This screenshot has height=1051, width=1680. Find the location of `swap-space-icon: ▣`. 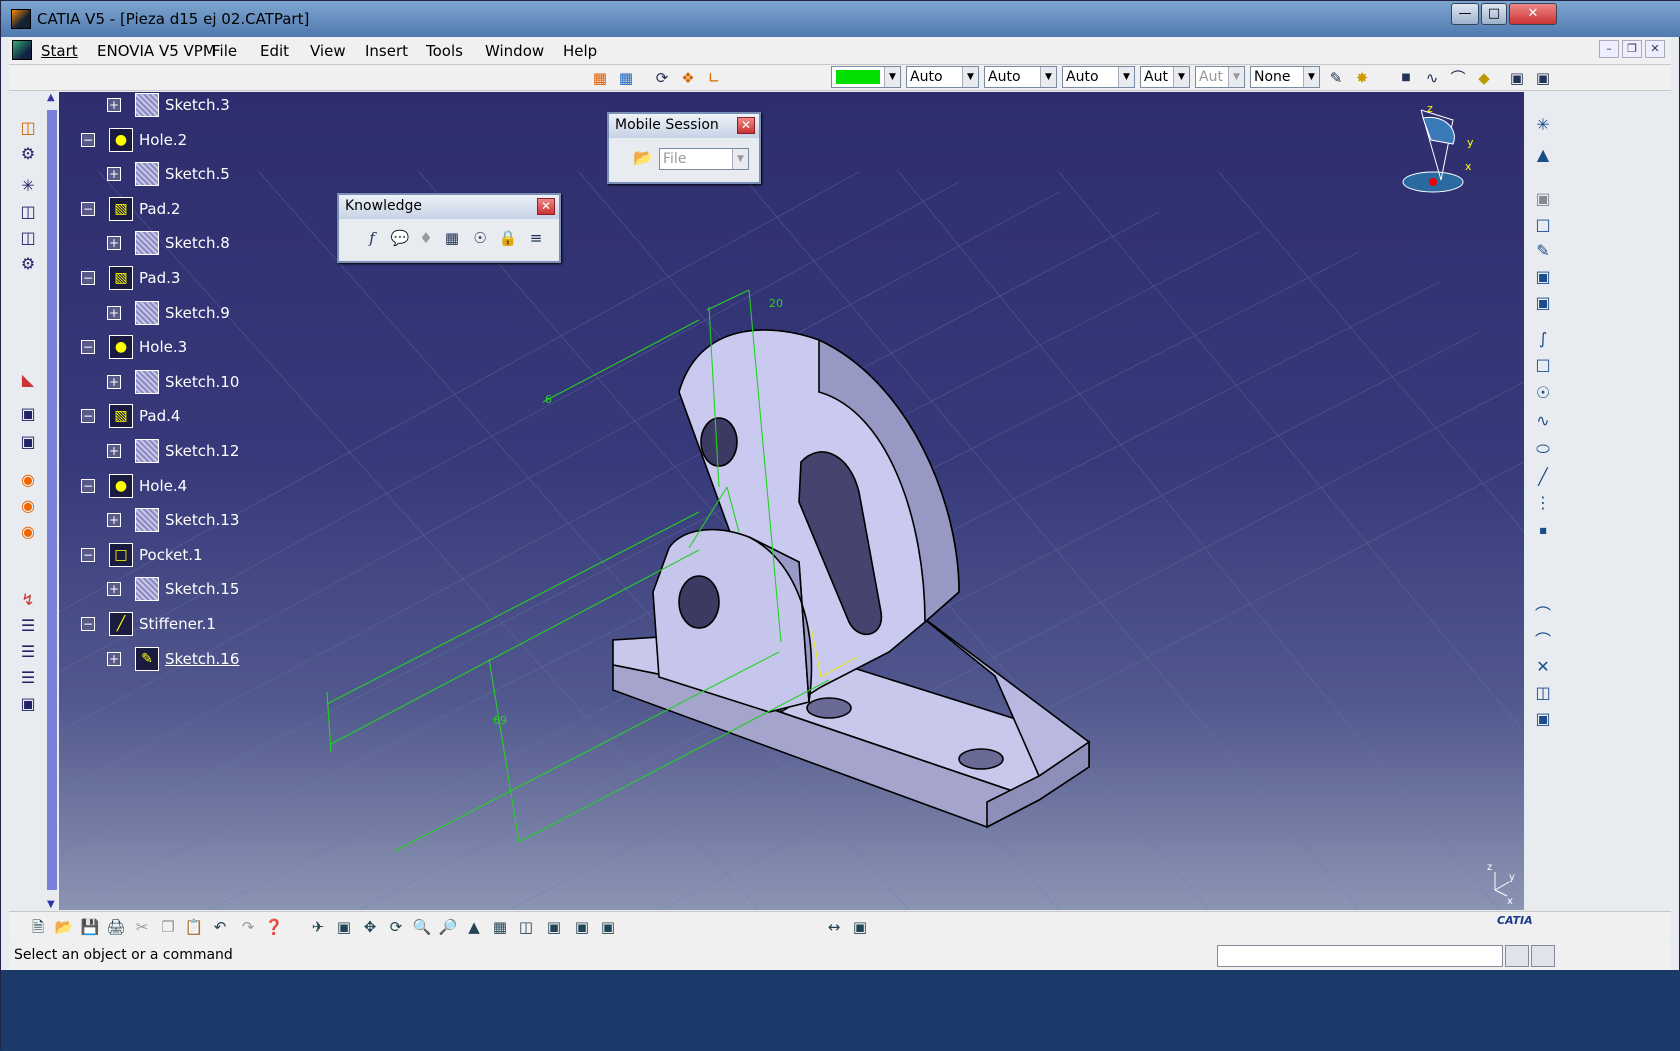

swap-space-icon: ▣ is located at coordinates (608, 927).